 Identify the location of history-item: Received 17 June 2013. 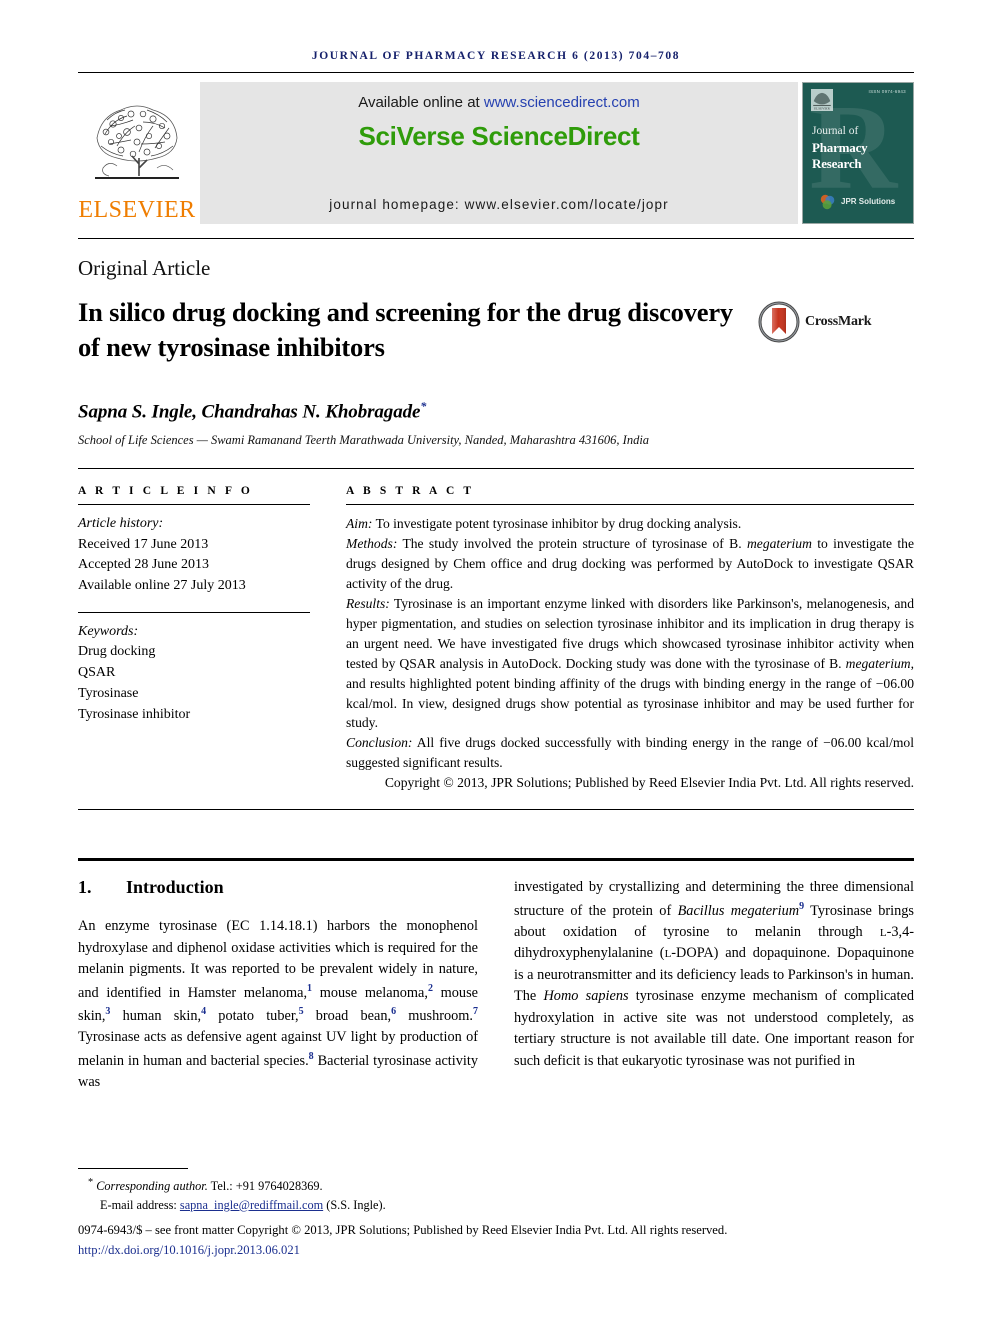
(143, 544).